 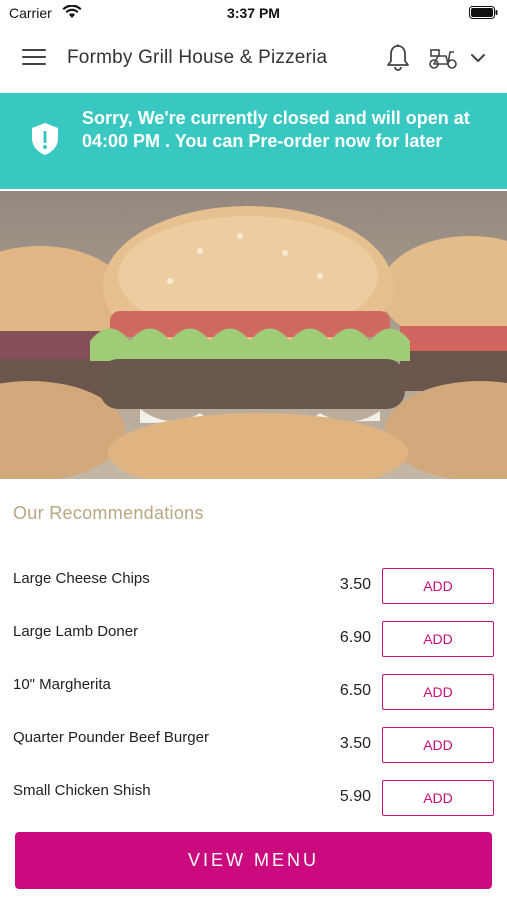 I want to click on item-price: 6.50, so click(x=355, y=690).